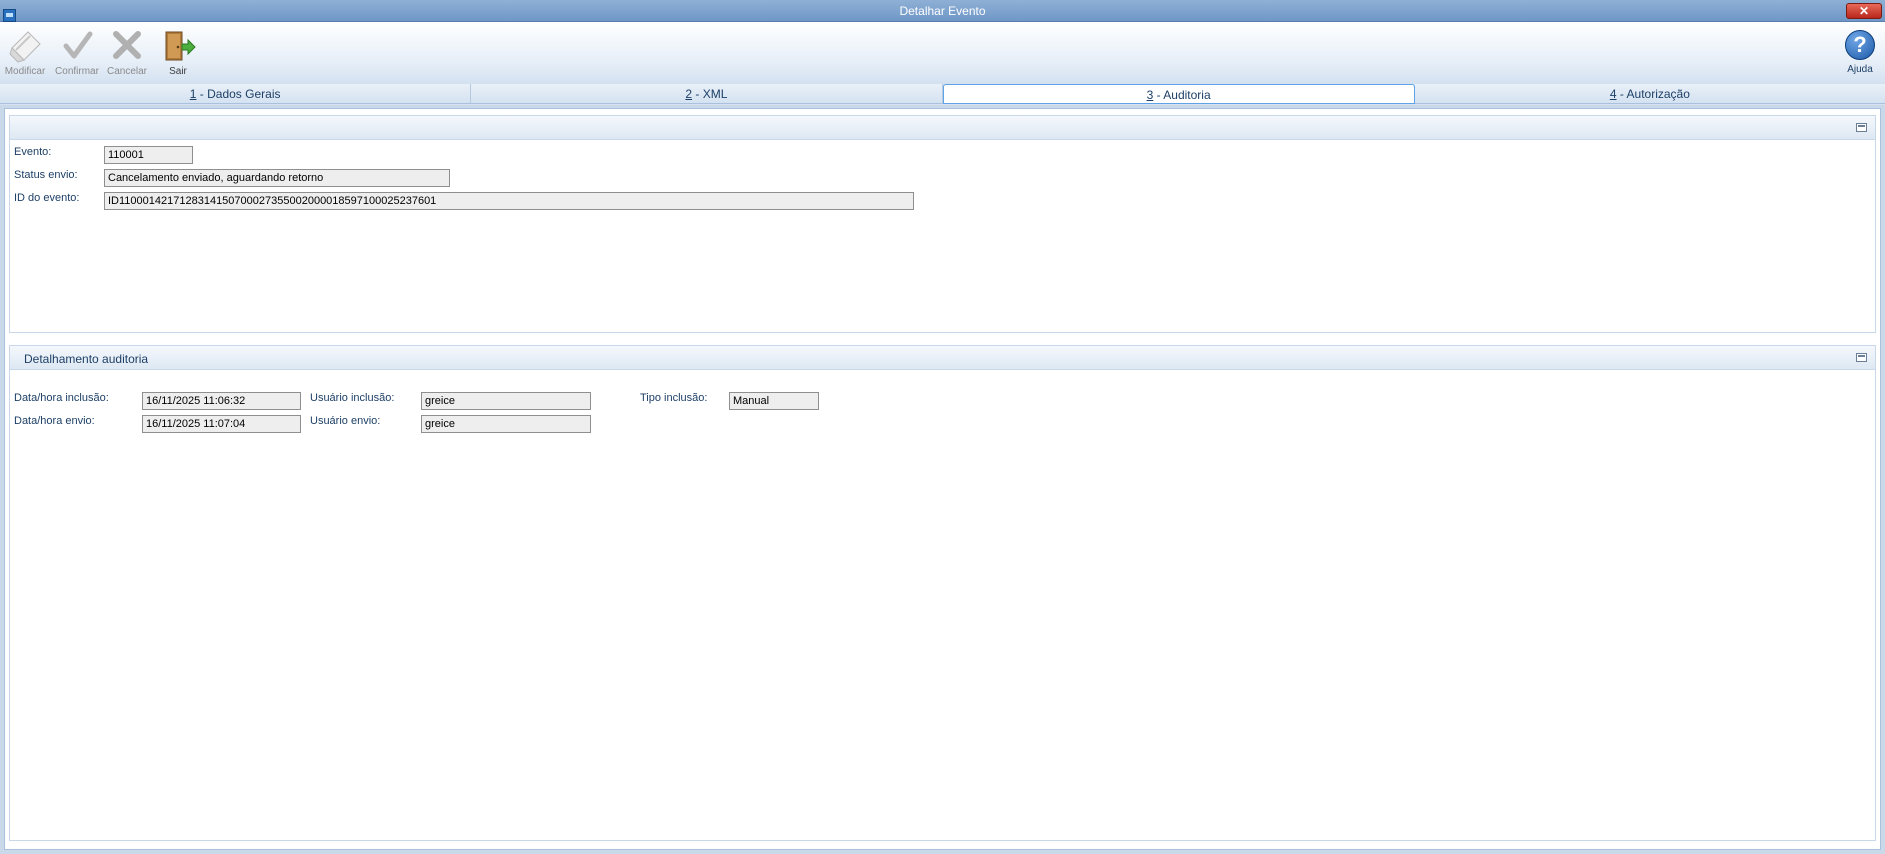 Image resolution: width=1885 pixels, height=854 pixels. Describe the element at coordinates (180, 46) in the screenshot. I see `exit-door-icon` at that location.